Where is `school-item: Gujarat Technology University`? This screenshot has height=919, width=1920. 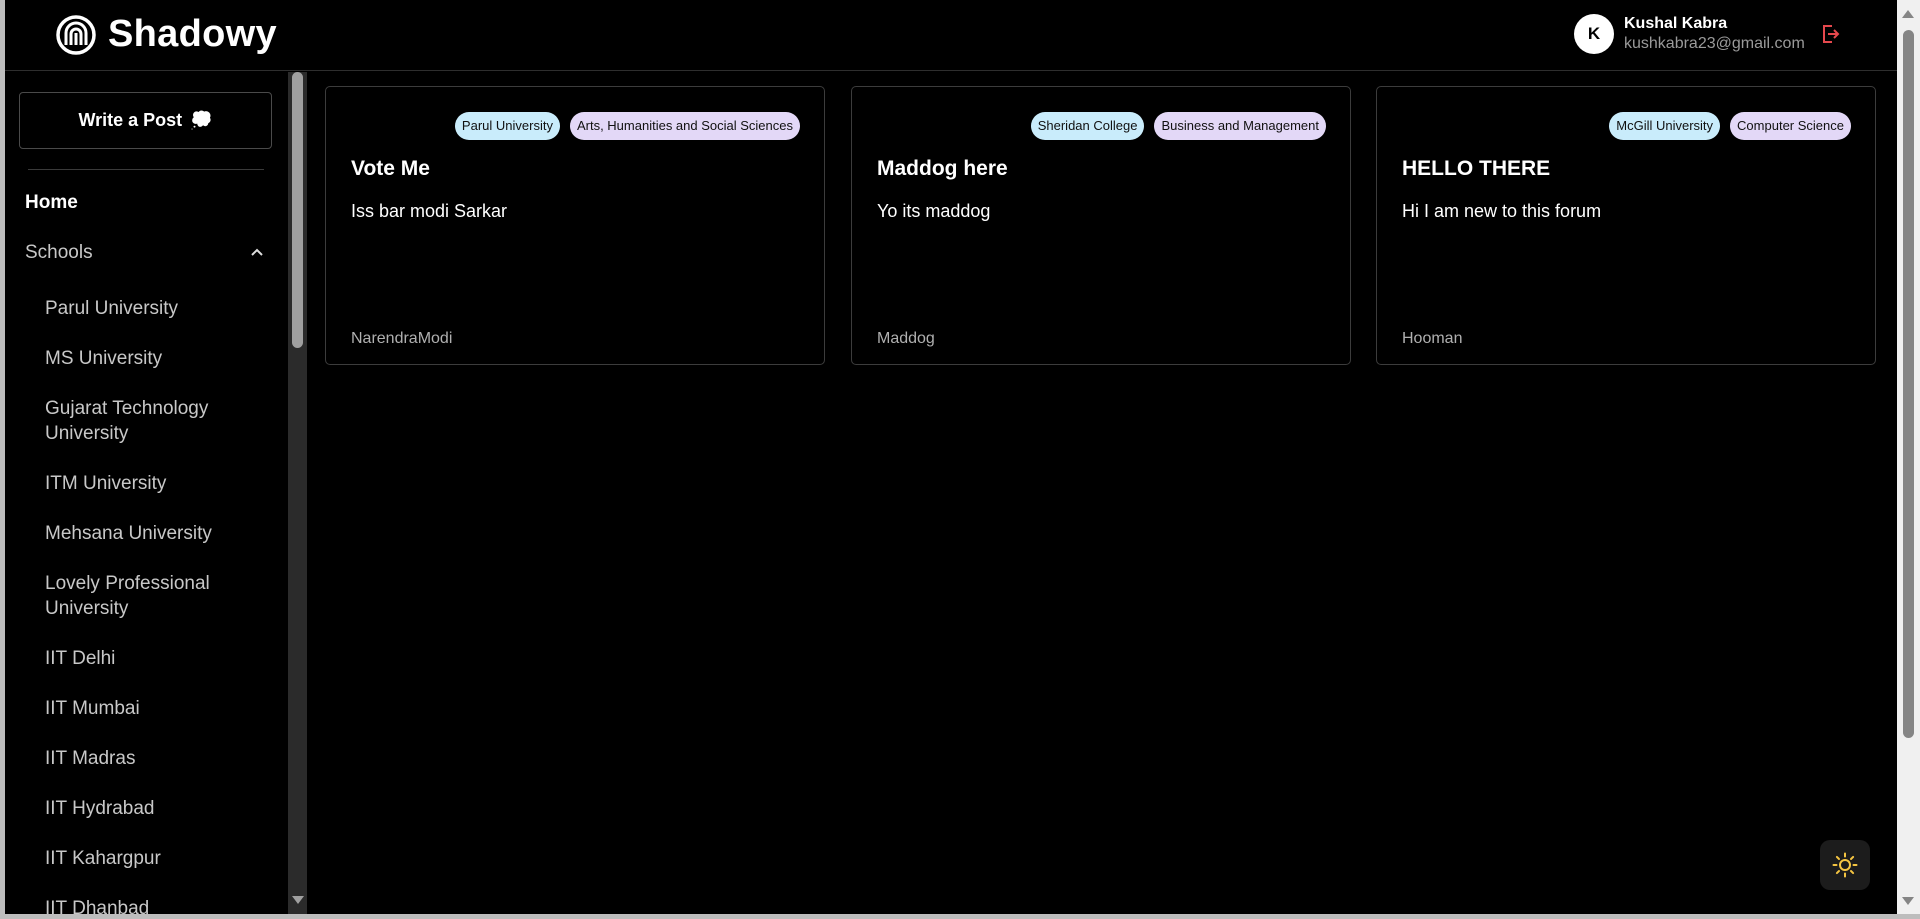 school-item: Gujarat Technology University is located at coordinates (155, 421).